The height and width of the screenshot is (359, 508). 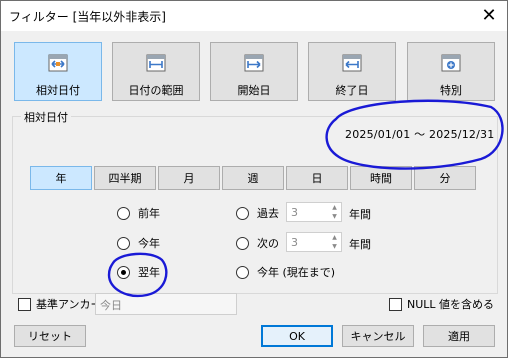 What do you see at coordinates (381, 178) in the screenshot?
I see `period-hour: 時間` at bounding box center [381, 178].